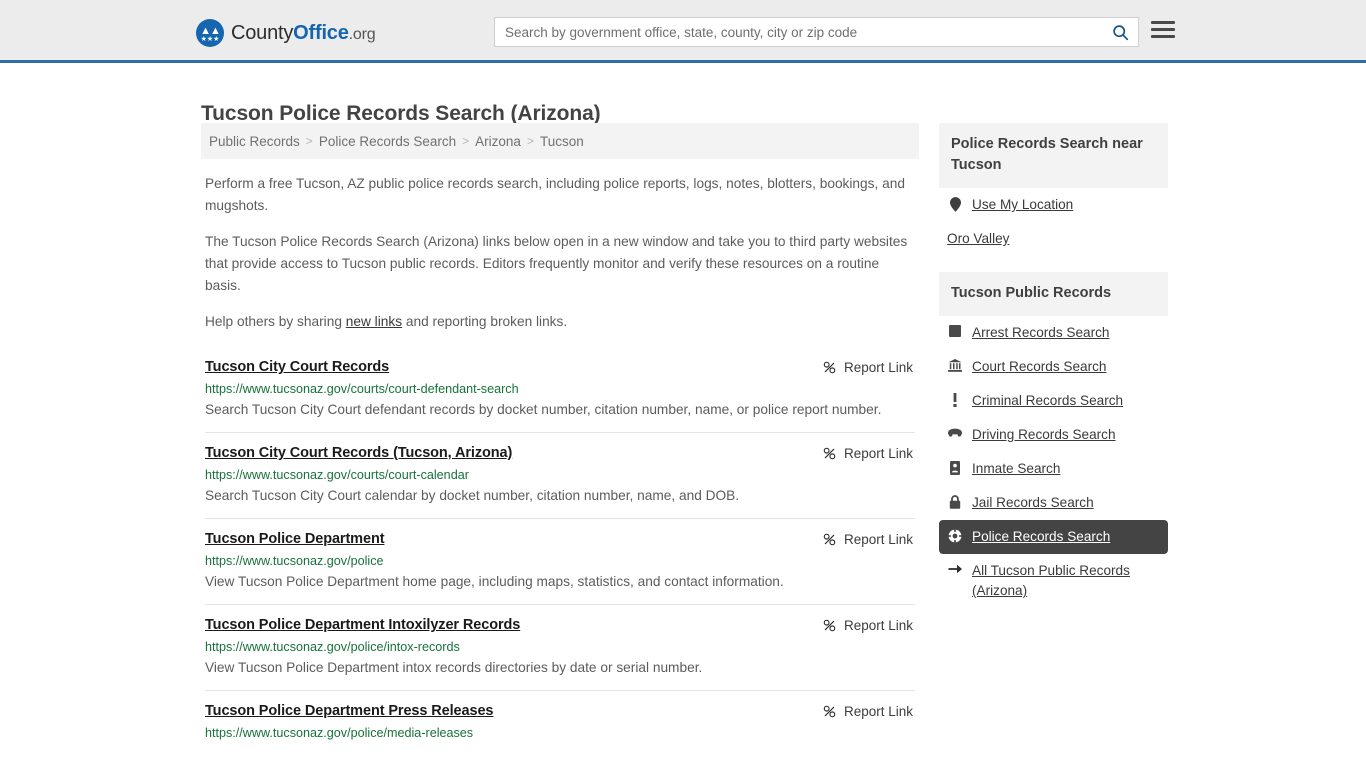 The height and width of the screenshot is (768, 1366). What do you see at coordinates (1053, 239) in the screenshot?
I see `sidebar-item-oro-valley: Oro Valley` at bounding box center [1053, 239].